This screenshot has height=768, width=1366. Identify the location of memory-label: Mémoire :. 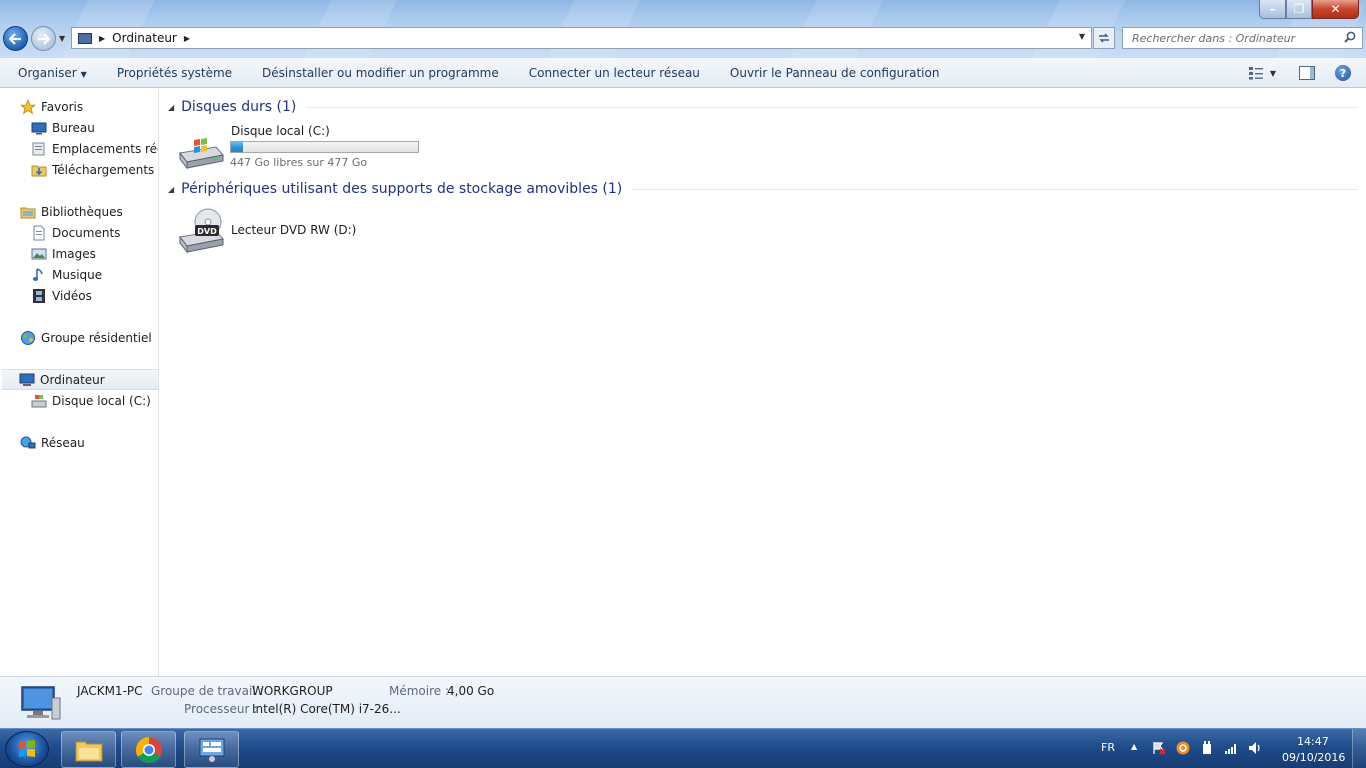
(419, 691).